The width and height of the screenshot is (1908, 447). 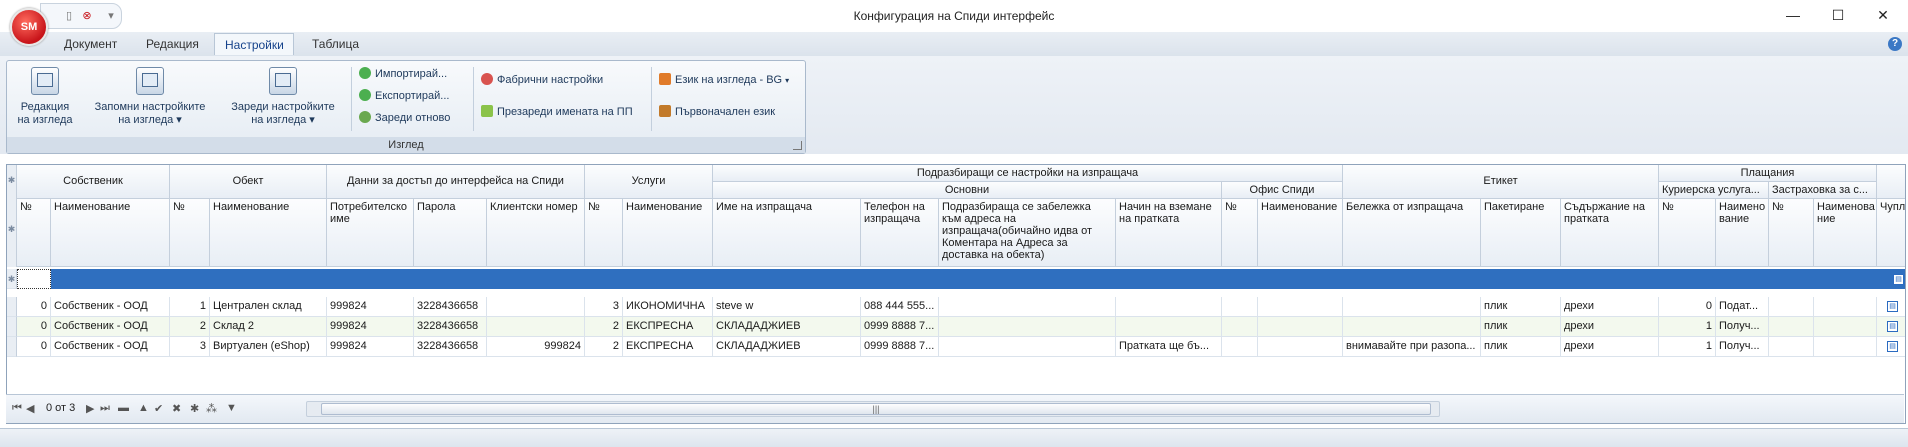 What do you see at coordinates (1412, 233) in the screenshot?
I see `col-sender-note: Бележка от изпращача` at bounding box center [1412, 233].